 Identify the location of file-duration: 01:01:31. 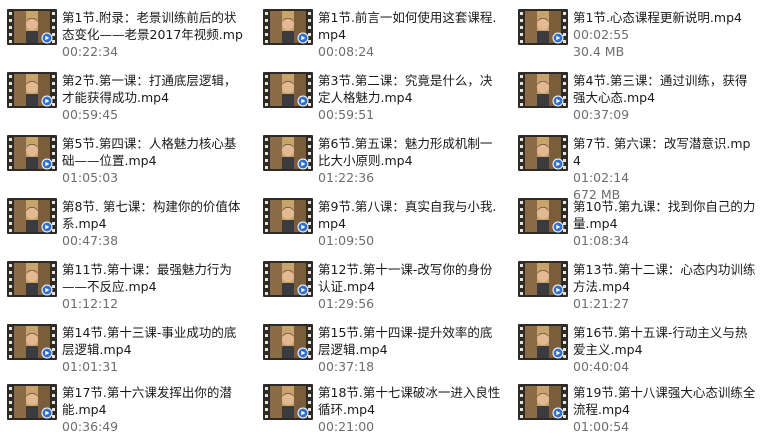
(90, 366).